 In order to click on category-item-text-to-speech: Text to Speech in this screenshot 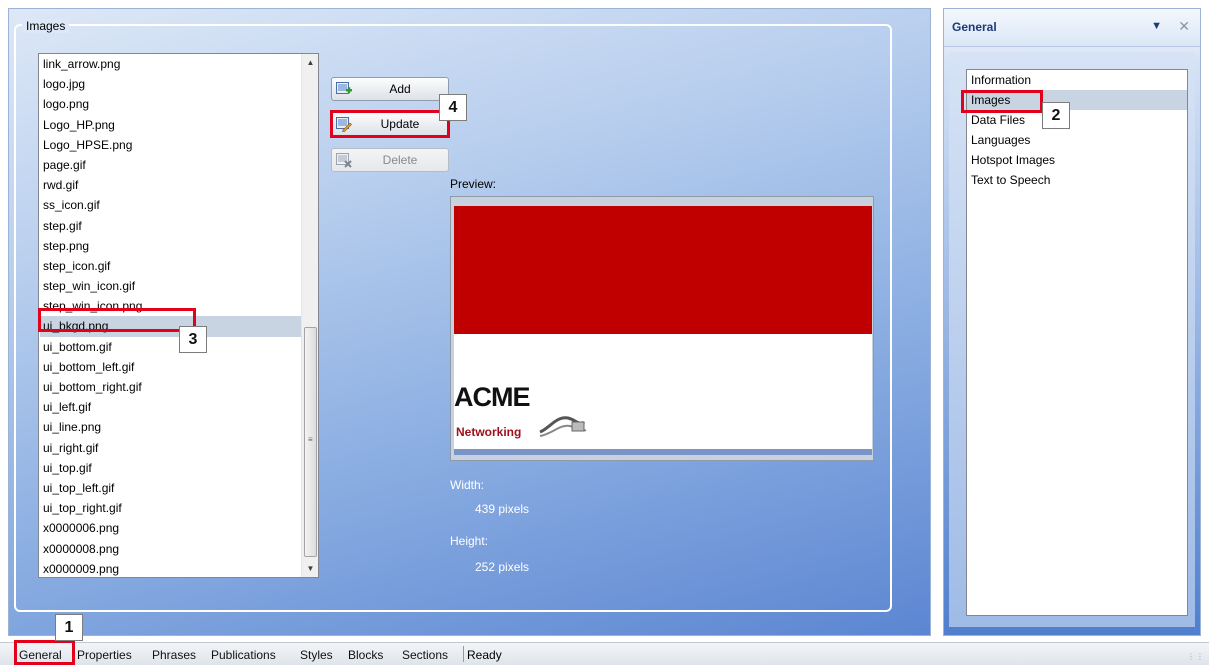, I will do `click(1077, 180)`.